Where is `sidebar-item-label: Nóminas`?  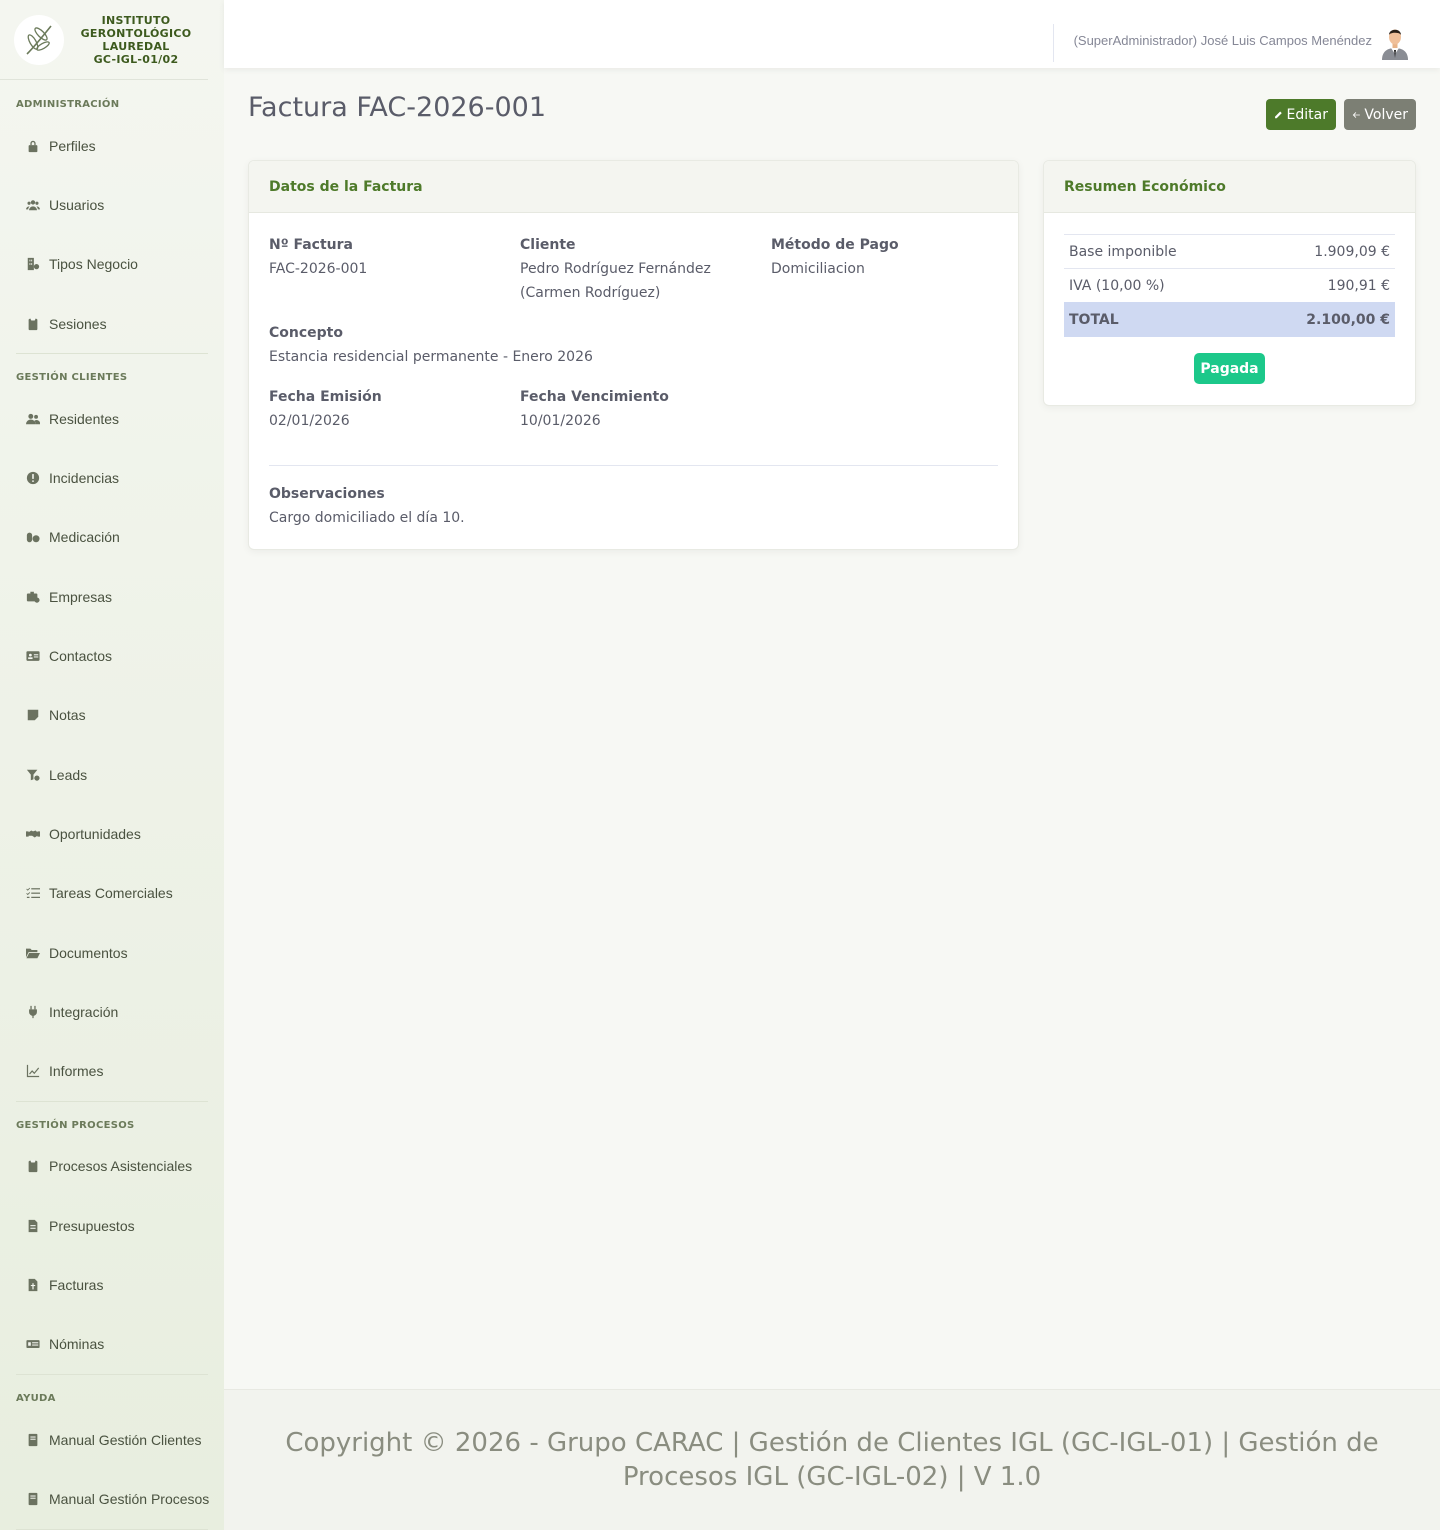
sidebar-item-label: Nóminas is located at coordinates (77, 1344).